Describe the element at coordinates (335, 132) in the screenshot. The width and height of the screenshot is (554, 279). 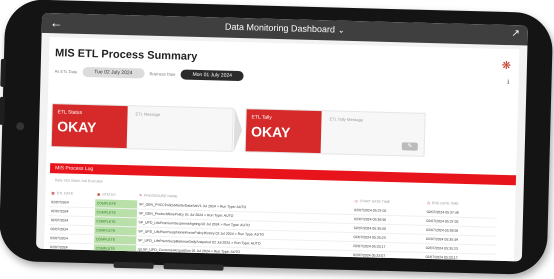
I see `etl-tally-card: ETL Tally OKAY ETL Tally Message ✎` at that location.